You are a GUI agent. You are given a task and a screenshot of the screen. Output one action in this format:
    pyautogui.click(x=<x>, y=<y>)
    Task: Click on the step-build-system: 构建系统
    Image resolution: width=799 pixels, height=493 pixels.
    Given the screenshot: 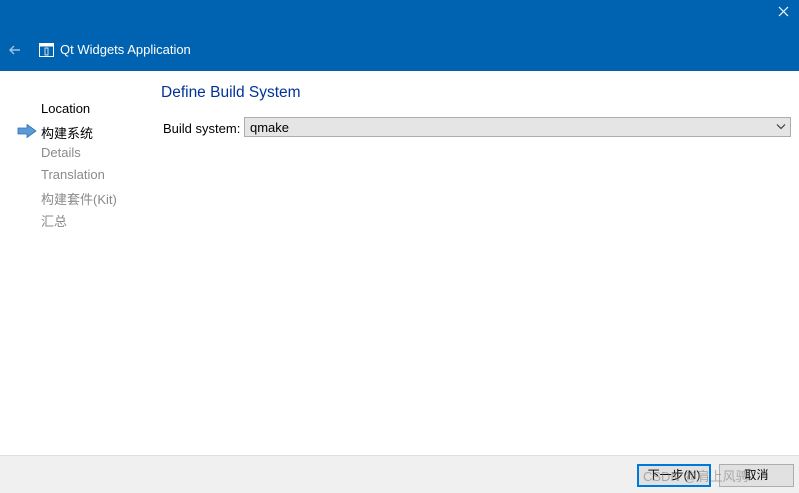 What is the action you would take?
    pyautogui.click(x=67, y=133)
    